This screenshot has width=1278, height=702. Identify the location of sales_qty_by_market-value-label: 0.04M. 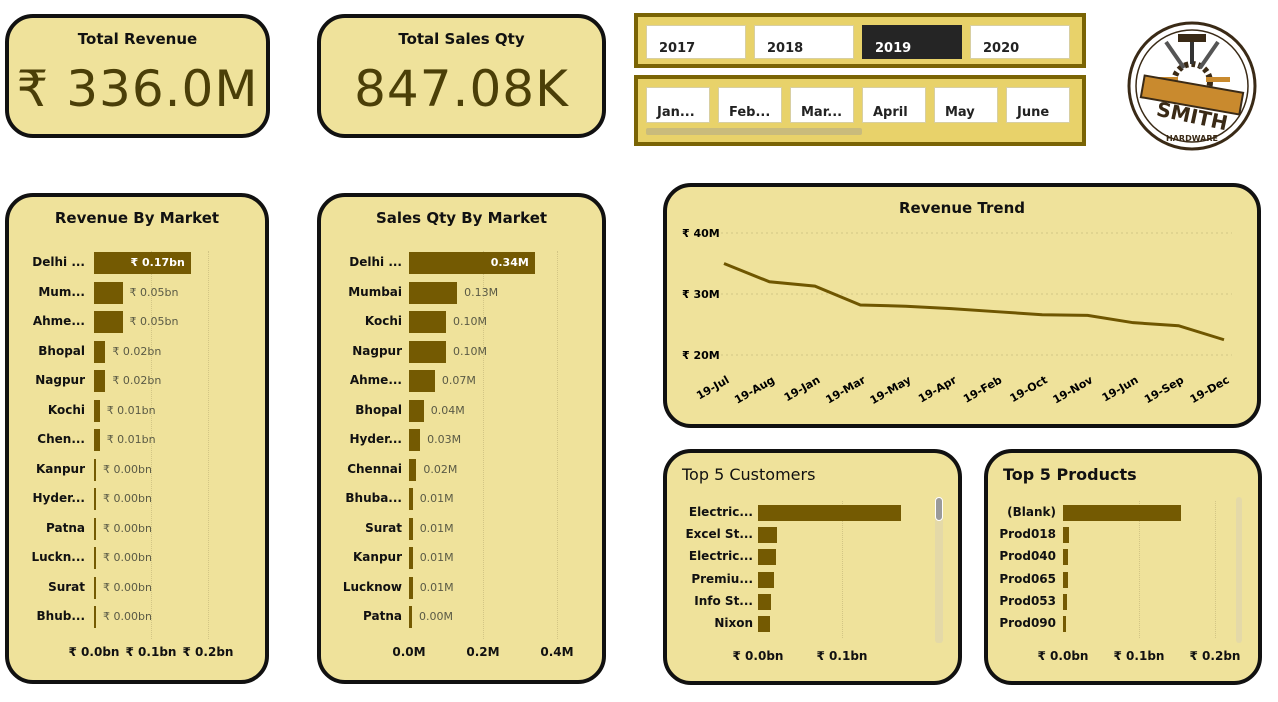
(447, 410).